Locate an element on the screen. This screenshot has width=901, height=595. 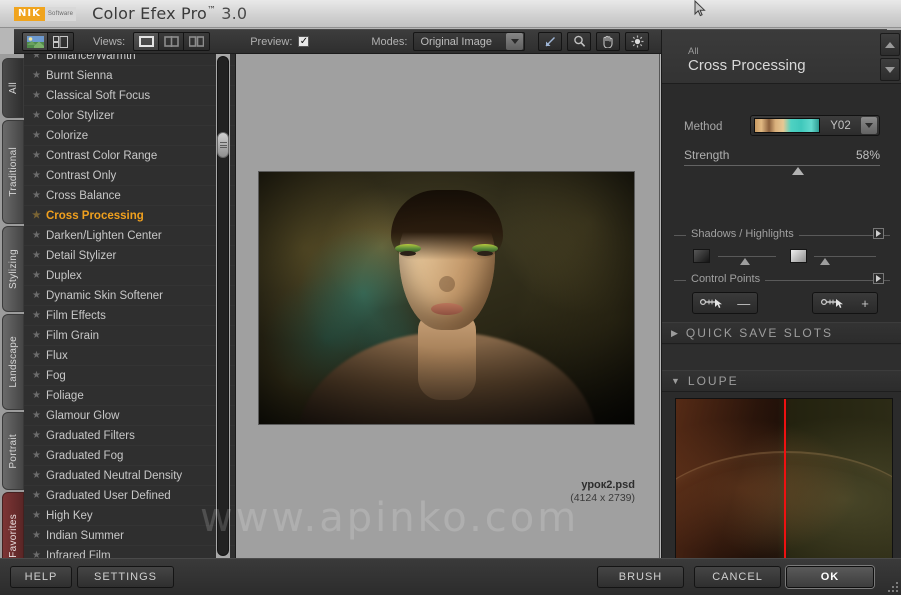
single-view-icon is located at coordinates (147, 41).